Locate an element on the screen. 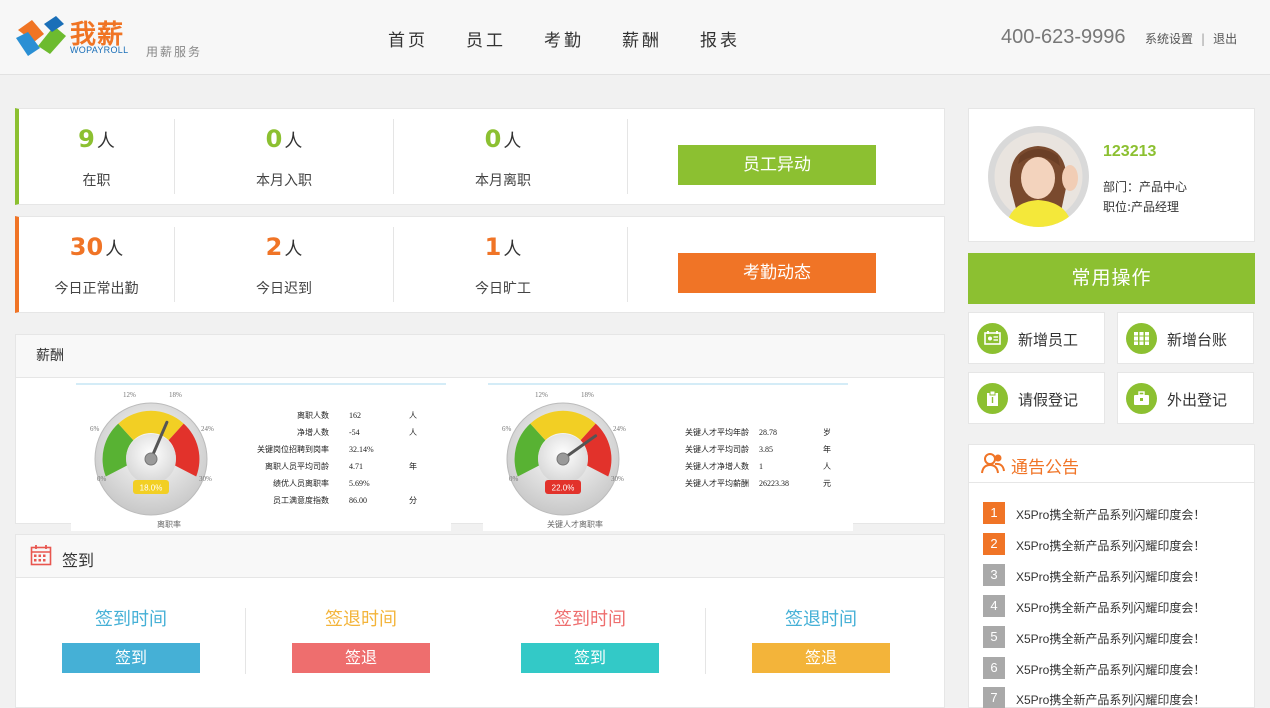  header-links: 系统设置 | 退出 is located at coordinates (1191, 38).